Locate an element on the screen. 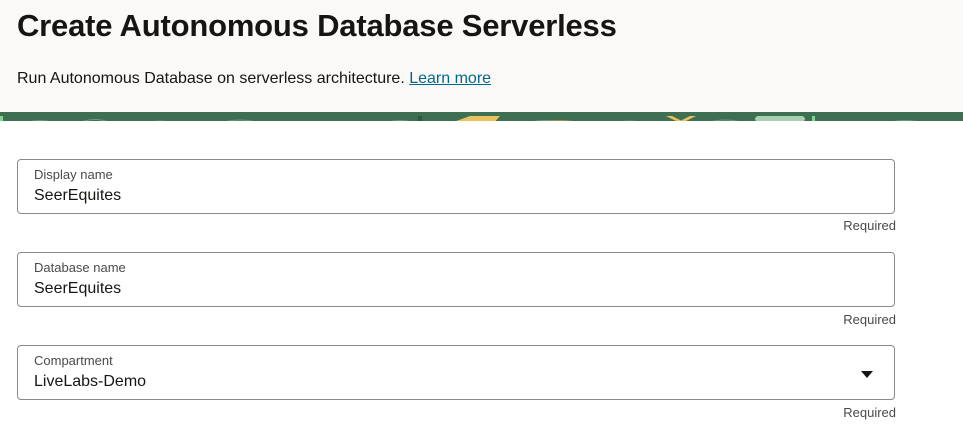 This screenshot has height=432, width=963. compartment-value: LiveLabs-Demo is located at coordinates (90, 382).